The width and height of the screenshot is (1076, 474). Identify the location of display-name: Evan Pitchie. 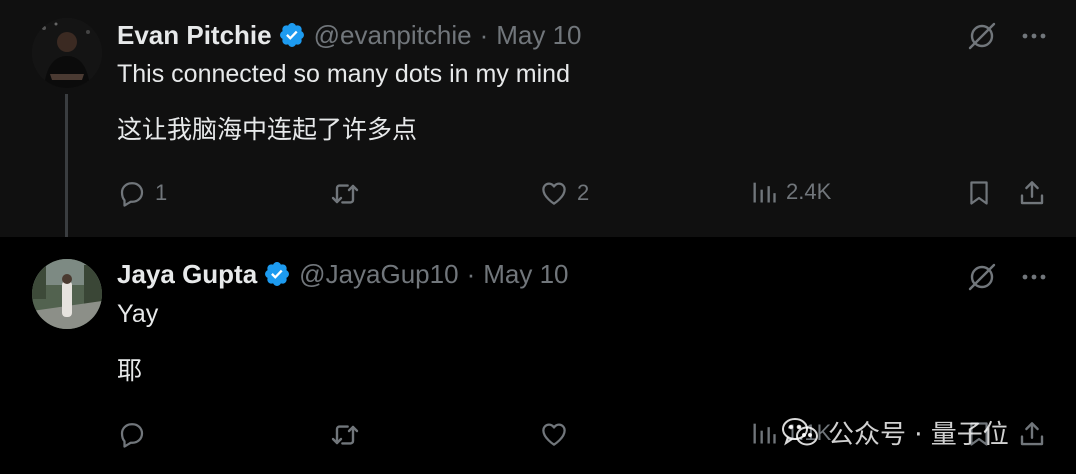
(194, 35).